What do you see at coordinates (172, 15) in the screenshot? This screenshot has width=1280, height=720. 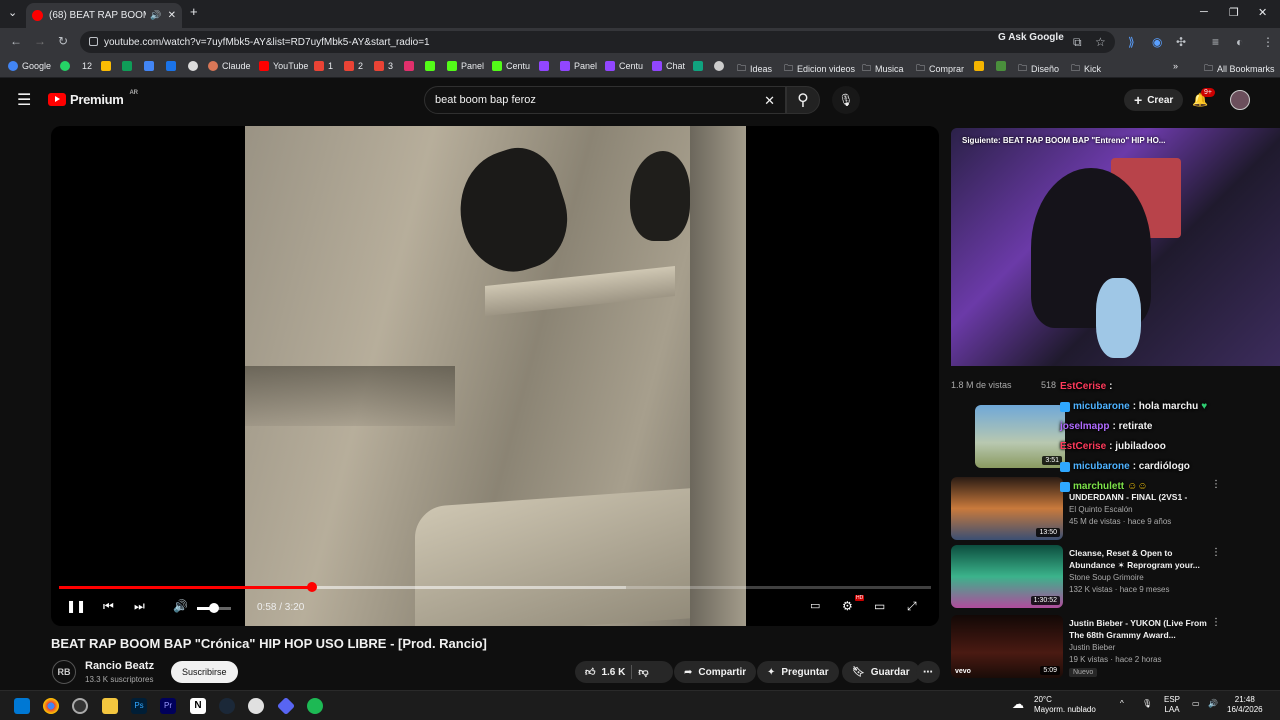 I see `tab-close-icon: ✕` at bounding box center [172, 15].